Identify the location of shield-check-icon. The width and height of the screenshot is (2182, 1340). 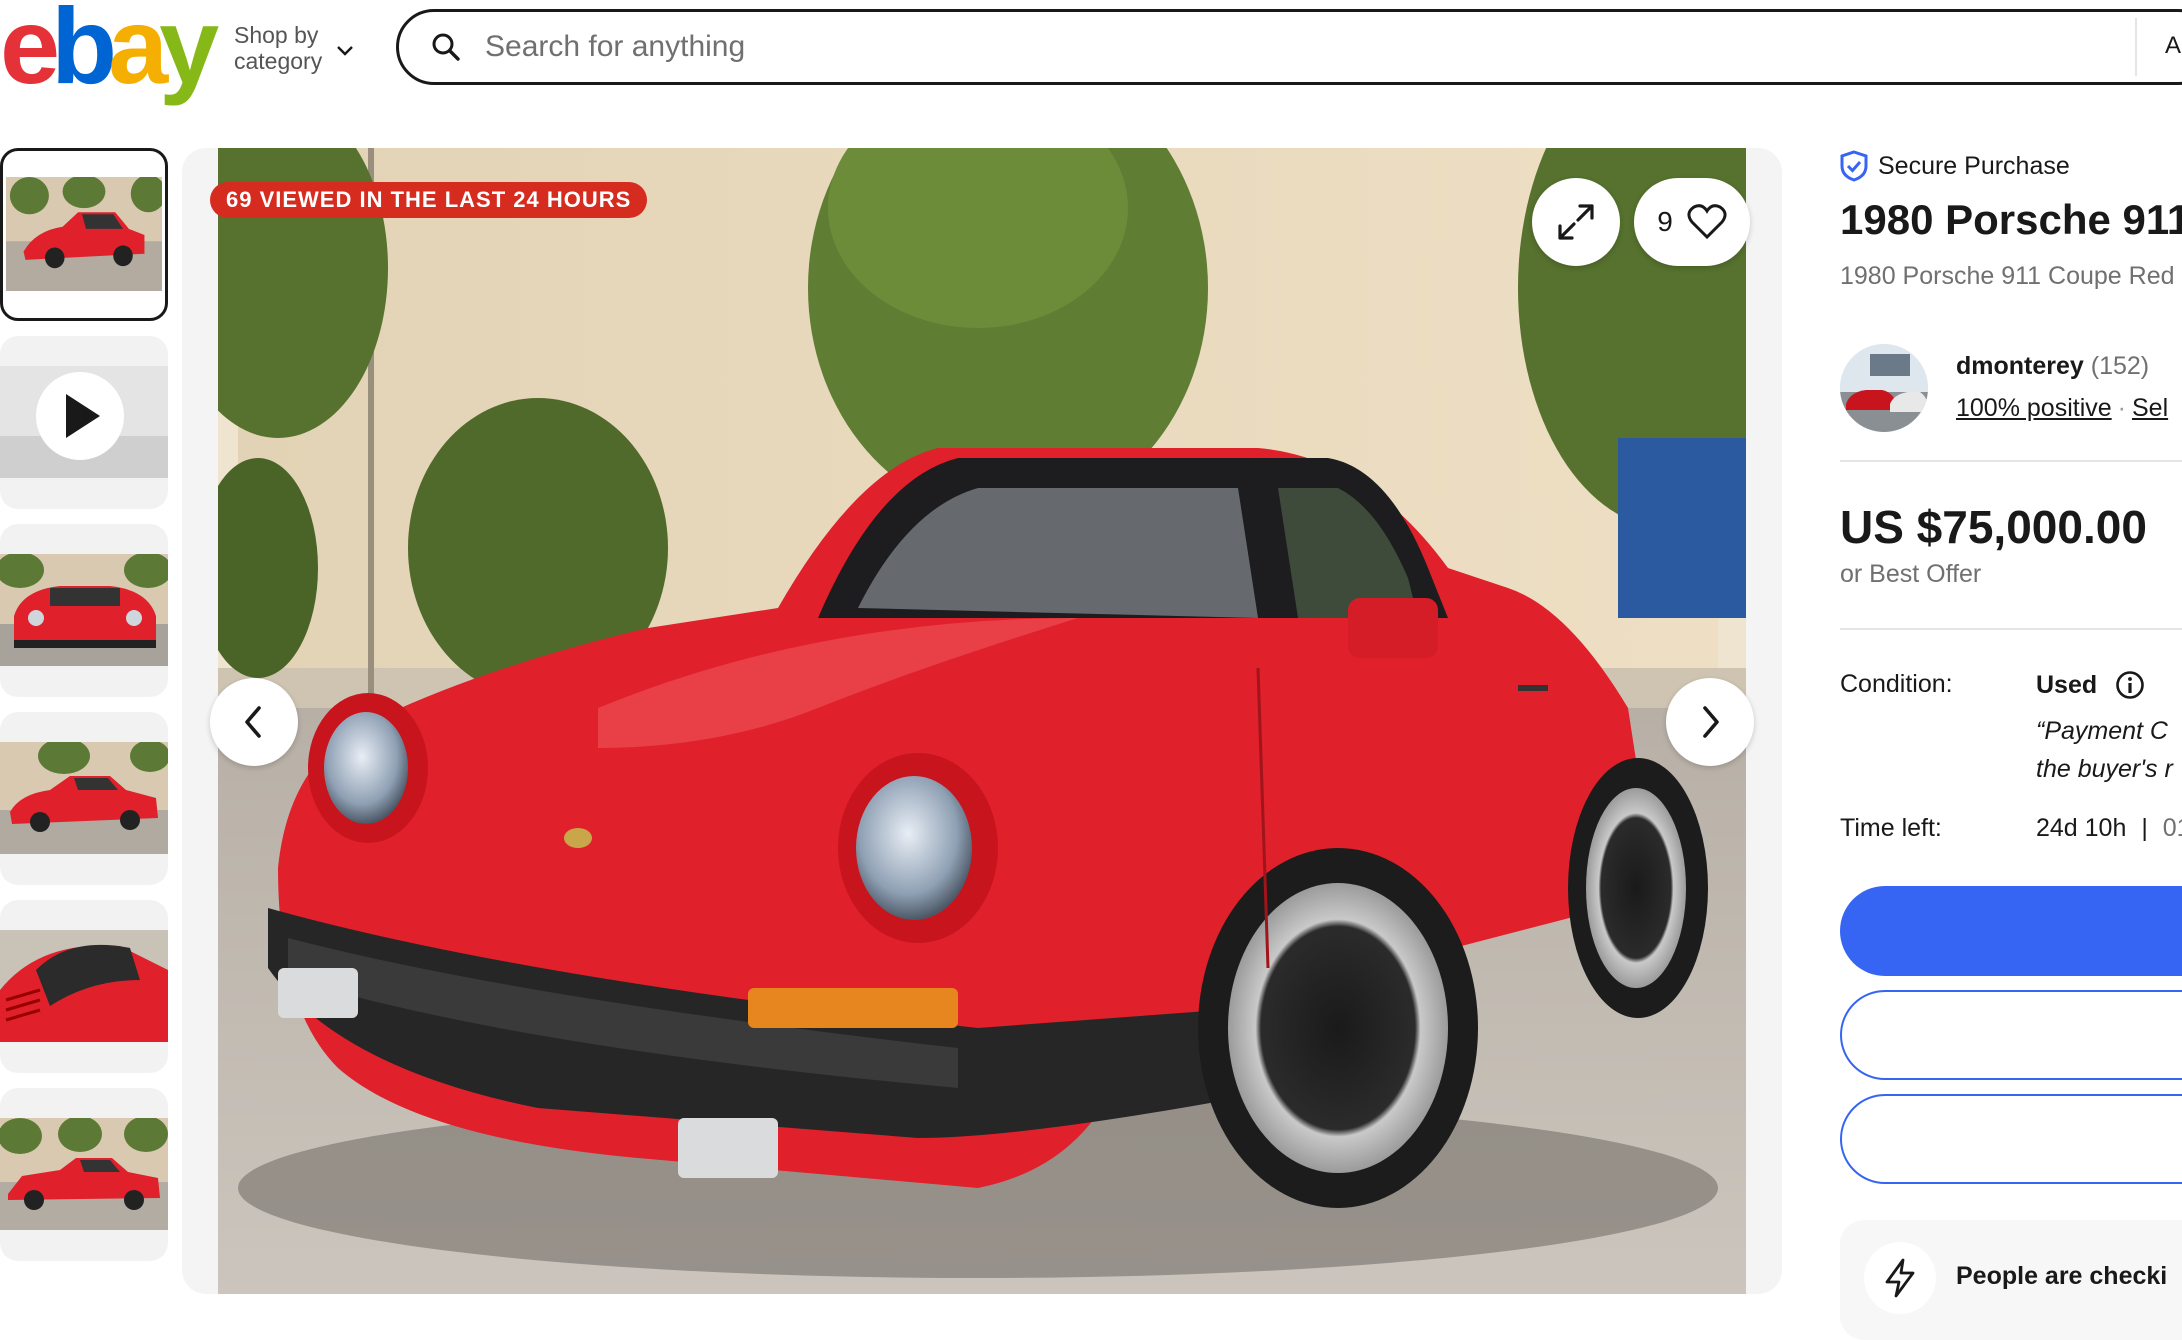
(1854, 166).